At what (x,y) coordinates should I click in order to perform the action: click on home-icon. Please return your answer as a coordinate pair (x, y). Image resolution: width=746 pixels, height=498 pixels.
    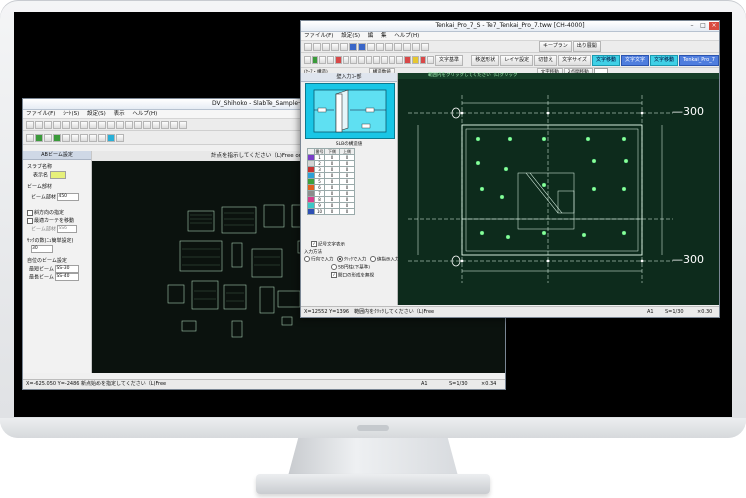
    Looking at the image, I should click on (48, 137).